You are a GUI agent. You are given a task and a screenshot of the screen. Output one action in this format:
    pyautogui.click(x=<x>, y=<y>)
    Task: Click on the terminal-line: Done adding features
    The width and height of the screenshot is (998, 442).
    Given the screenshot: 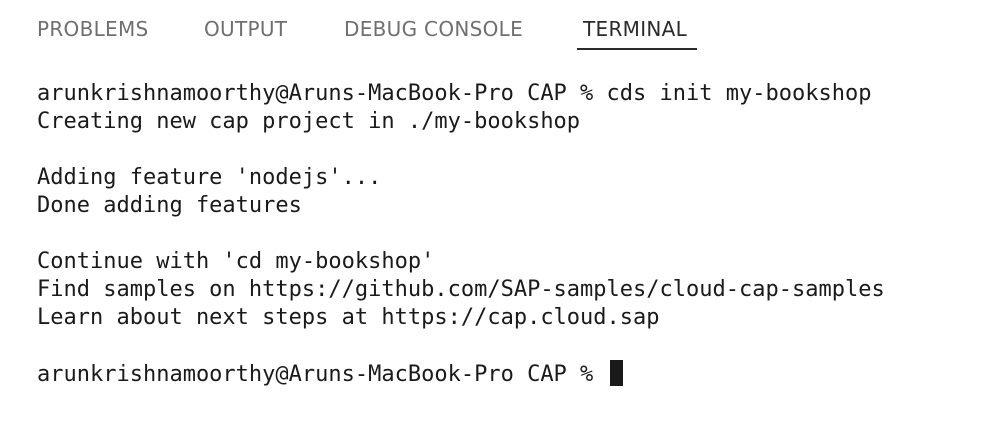 What is the action you would take?
    pyautogui.click(x=169, y=205)
    